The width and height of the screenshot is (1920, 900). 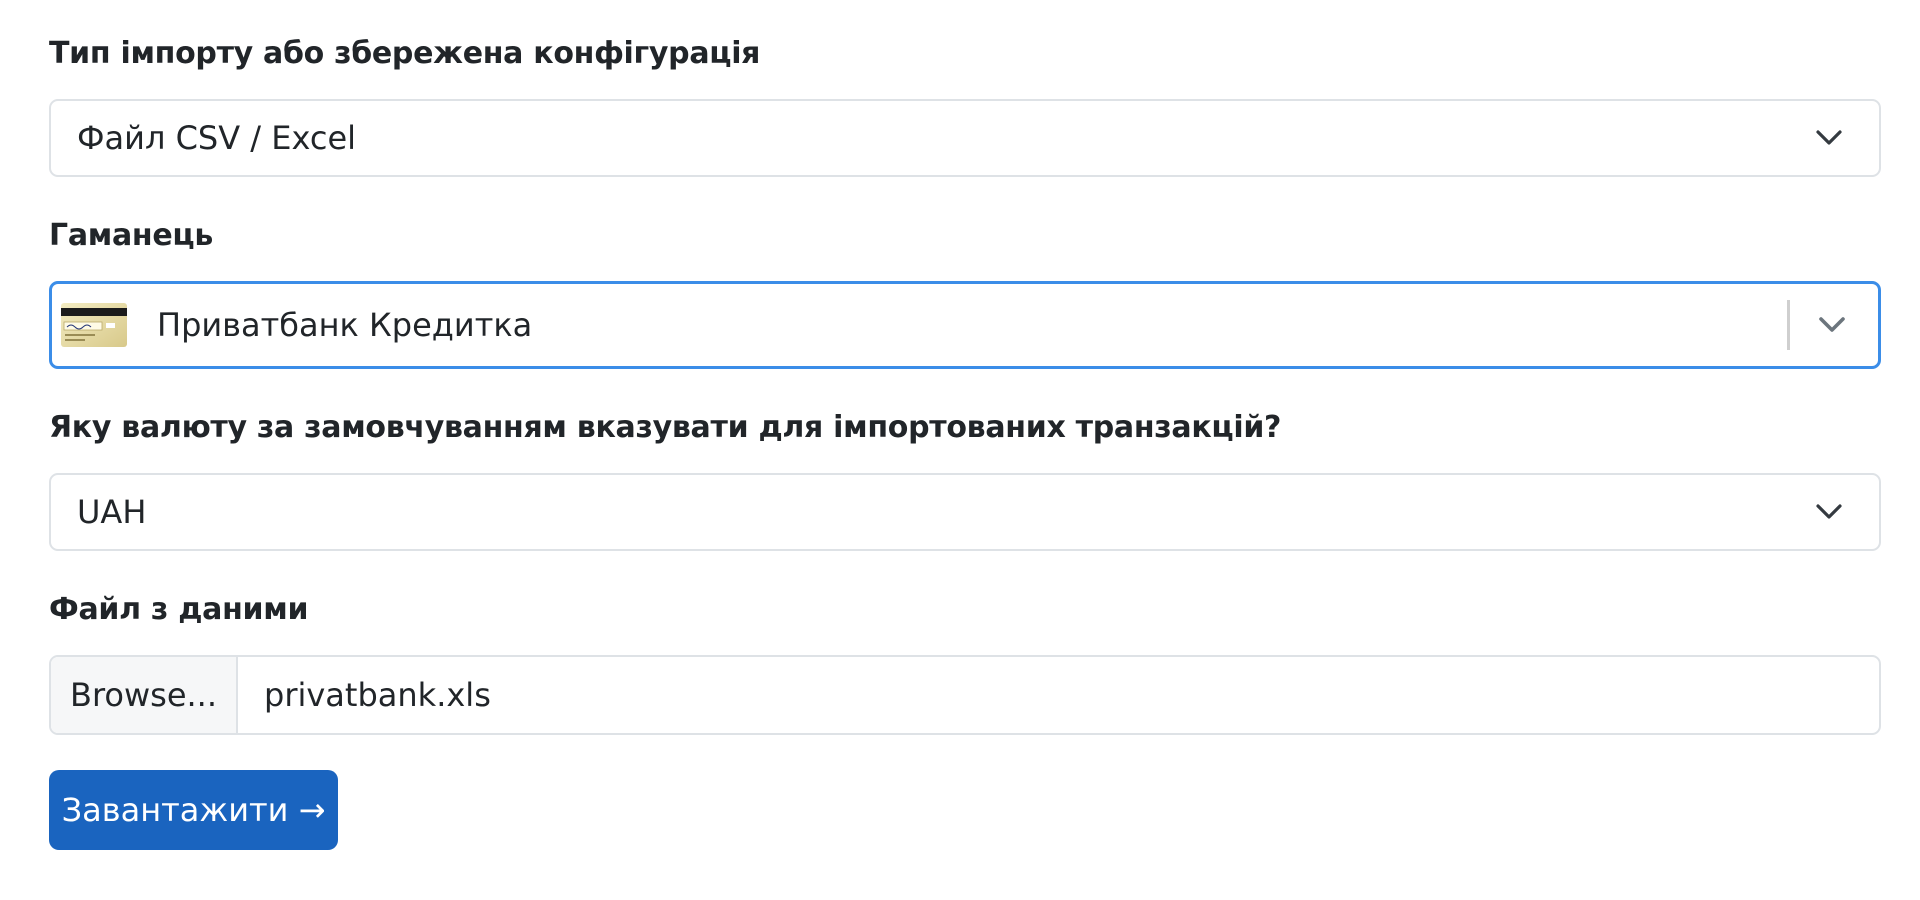 I want to click on file-name: privatbank.xls, so click(x=377, y=695).